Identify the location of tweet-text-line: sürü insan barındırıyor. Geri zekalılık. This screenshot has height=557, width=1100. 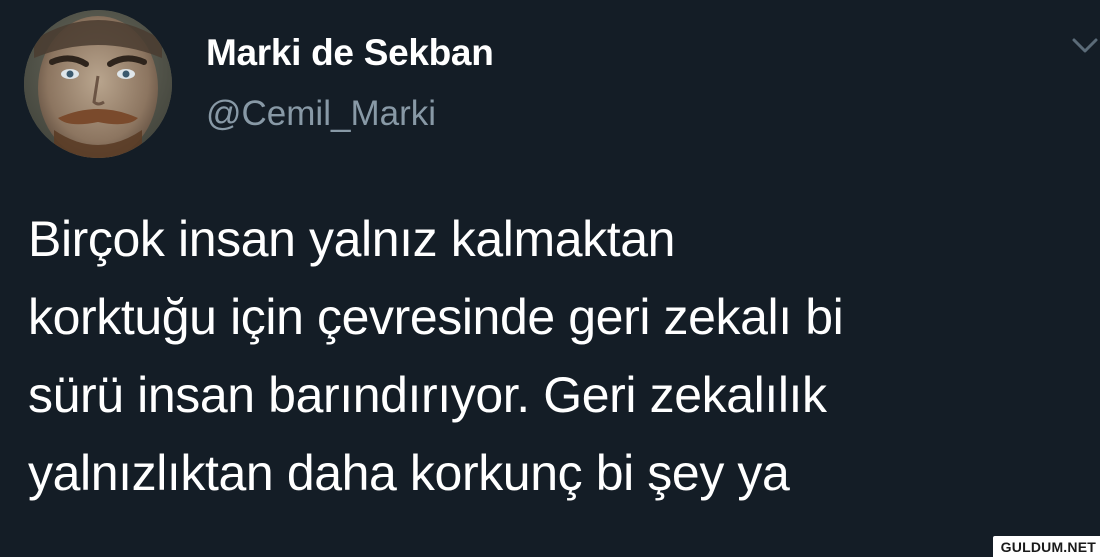
(427, 395).